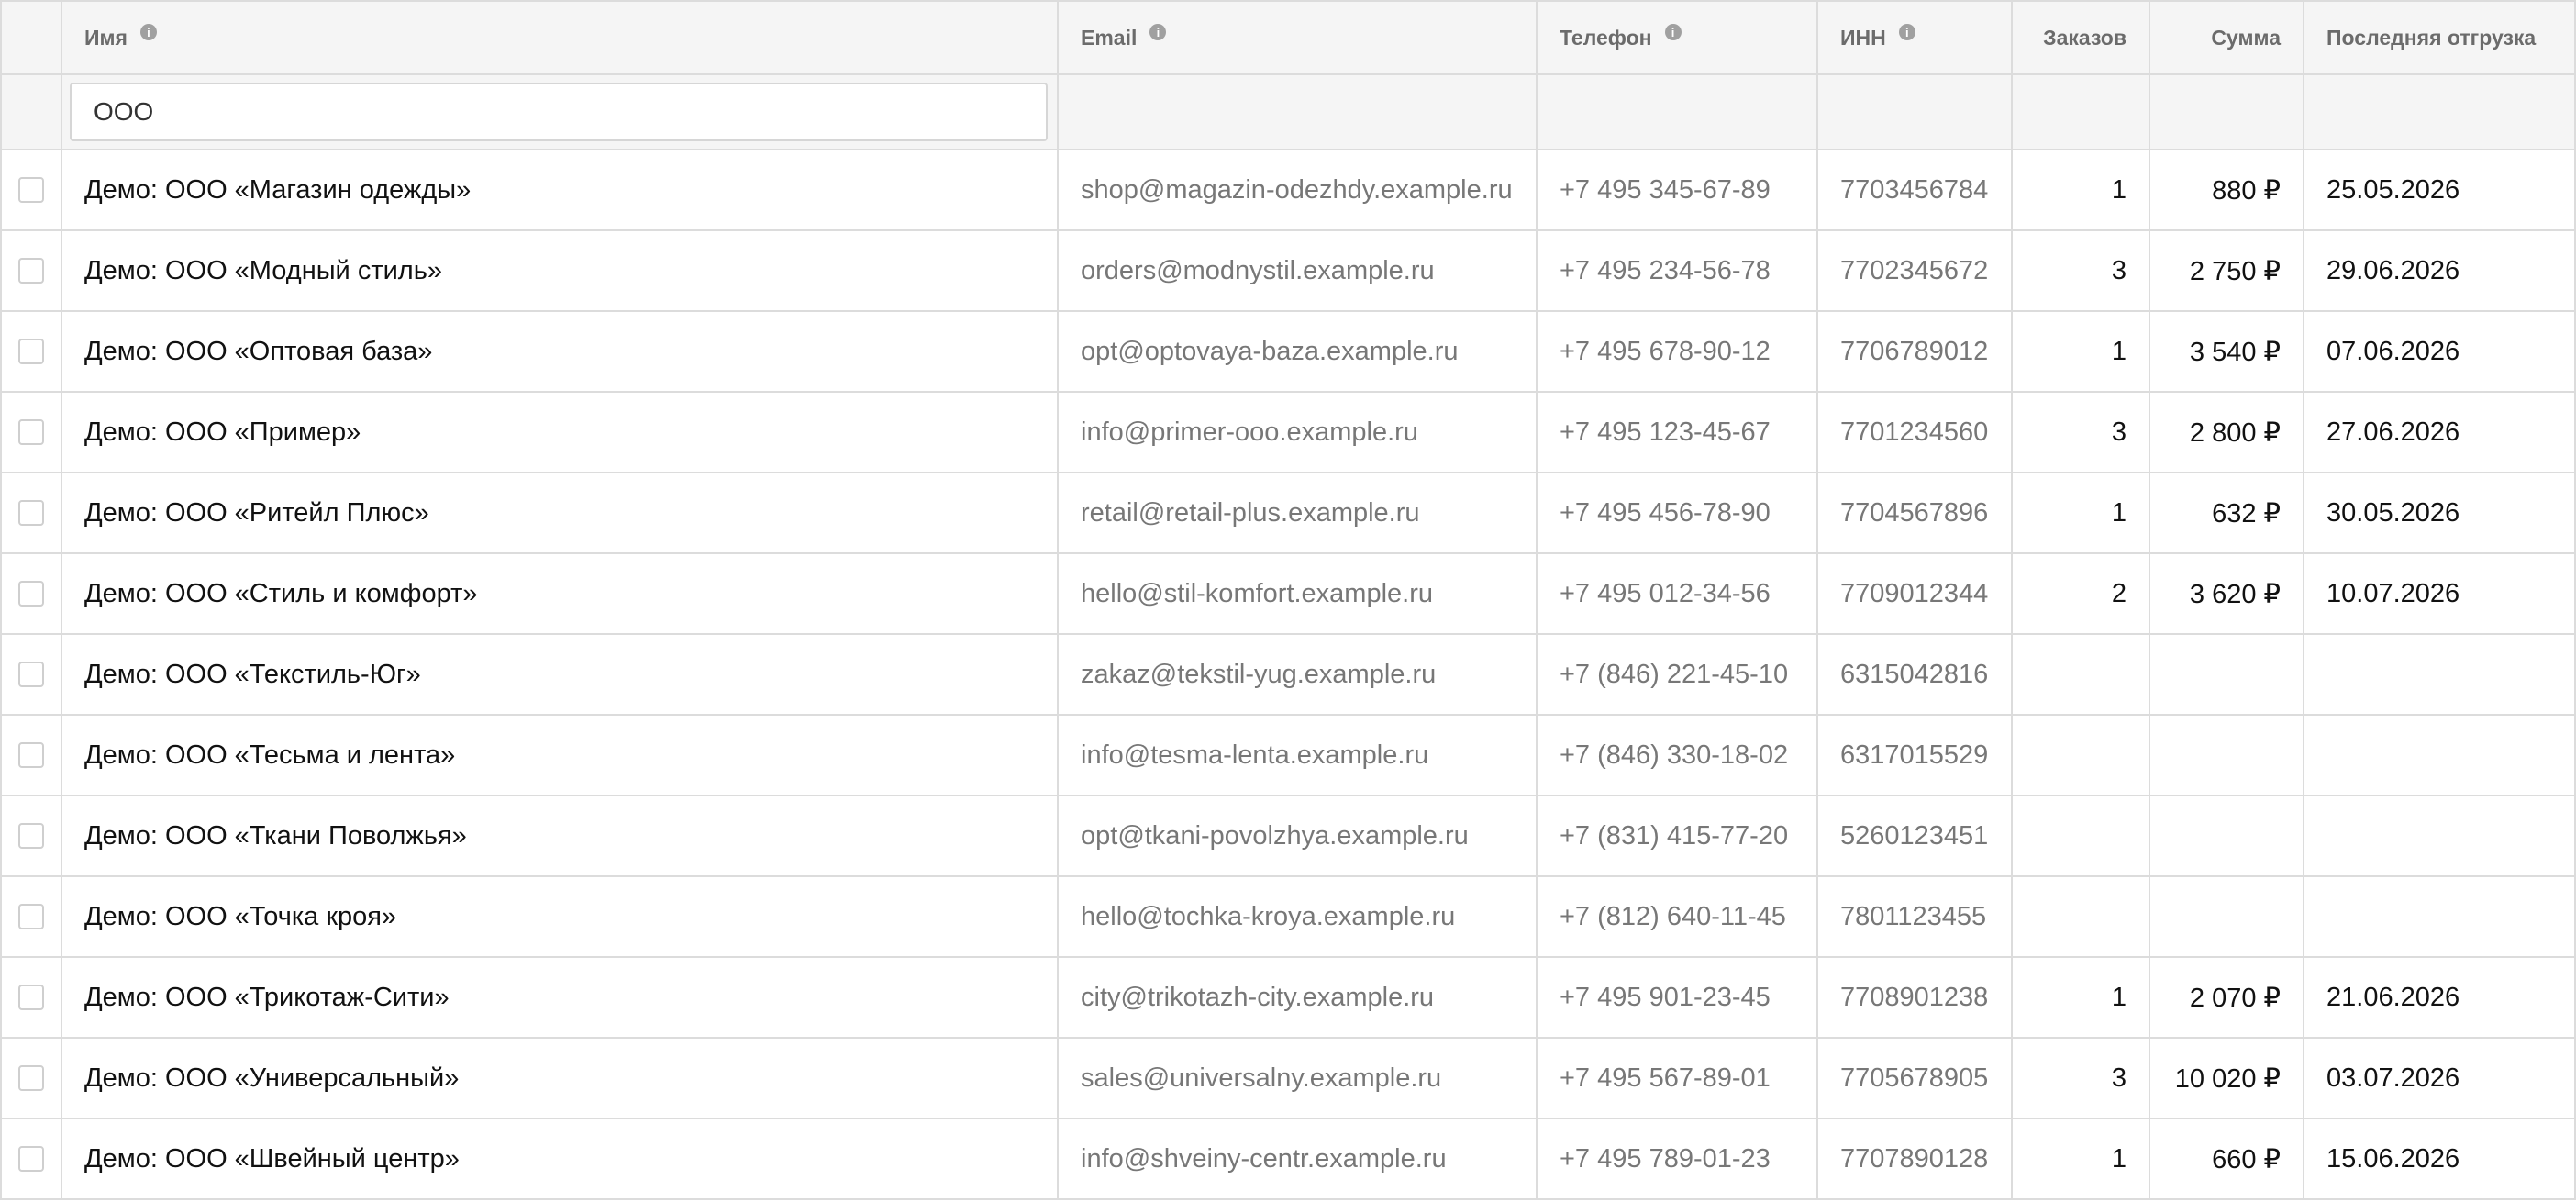 This screenshot has width=2576, height=1202. Describe the element at coordinates (1298, 112) in the screenshot. I see `filter-cell-email` at that location.